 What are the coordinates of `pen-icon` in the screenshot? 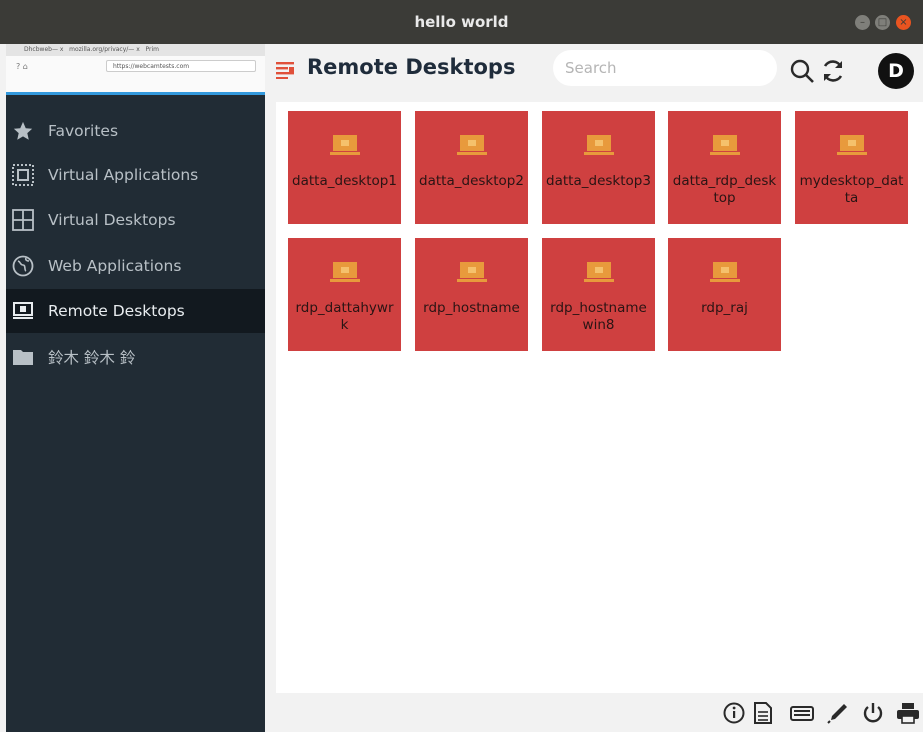 It's located at (837, 714).